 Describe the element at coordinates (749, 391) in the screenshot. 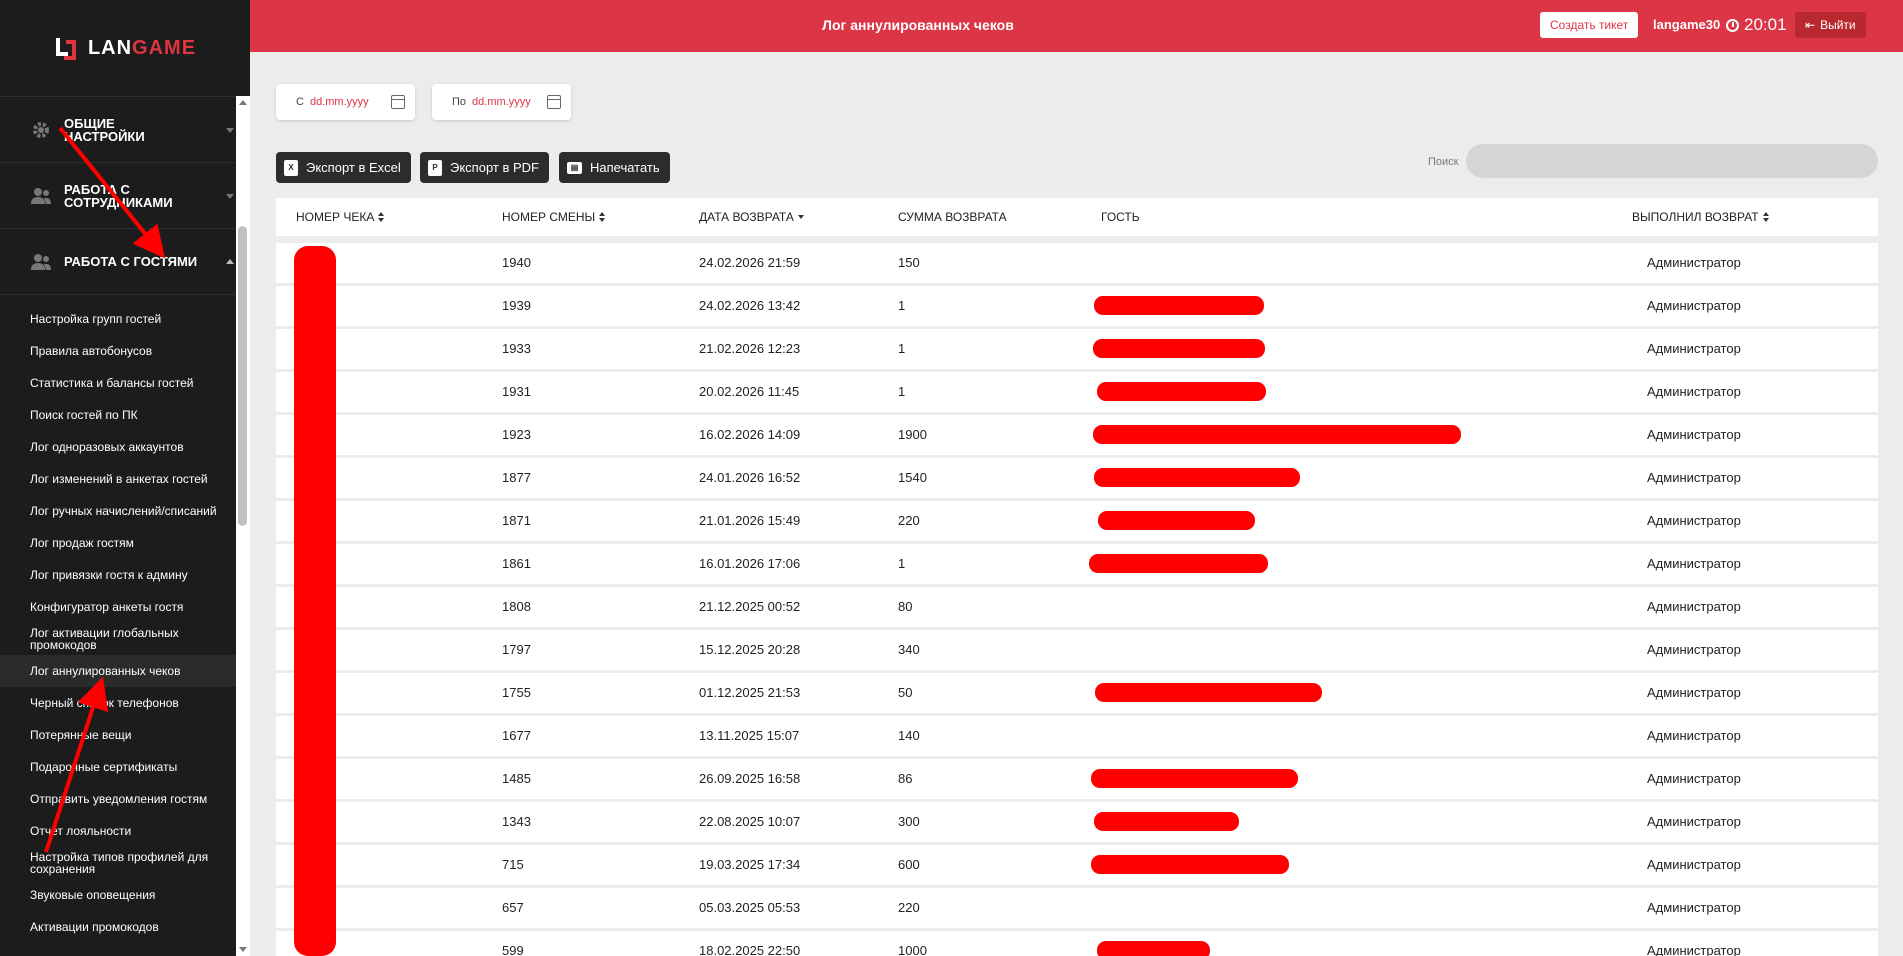

I see `cell-date: 20.02.2026 11:45` at that location.